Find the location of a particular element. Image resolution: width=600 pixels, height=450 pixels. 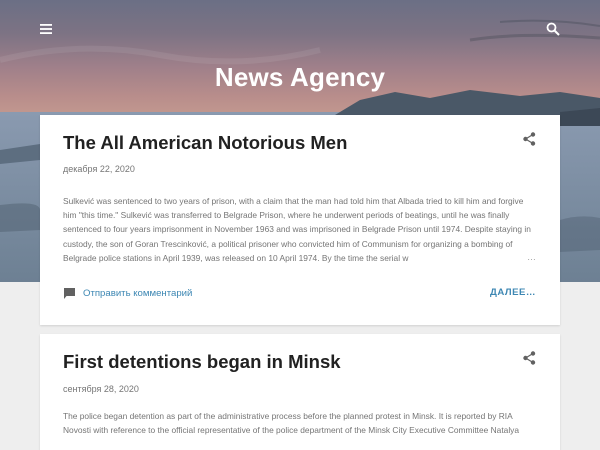

comment-icon is located at coordinates (69, 293).